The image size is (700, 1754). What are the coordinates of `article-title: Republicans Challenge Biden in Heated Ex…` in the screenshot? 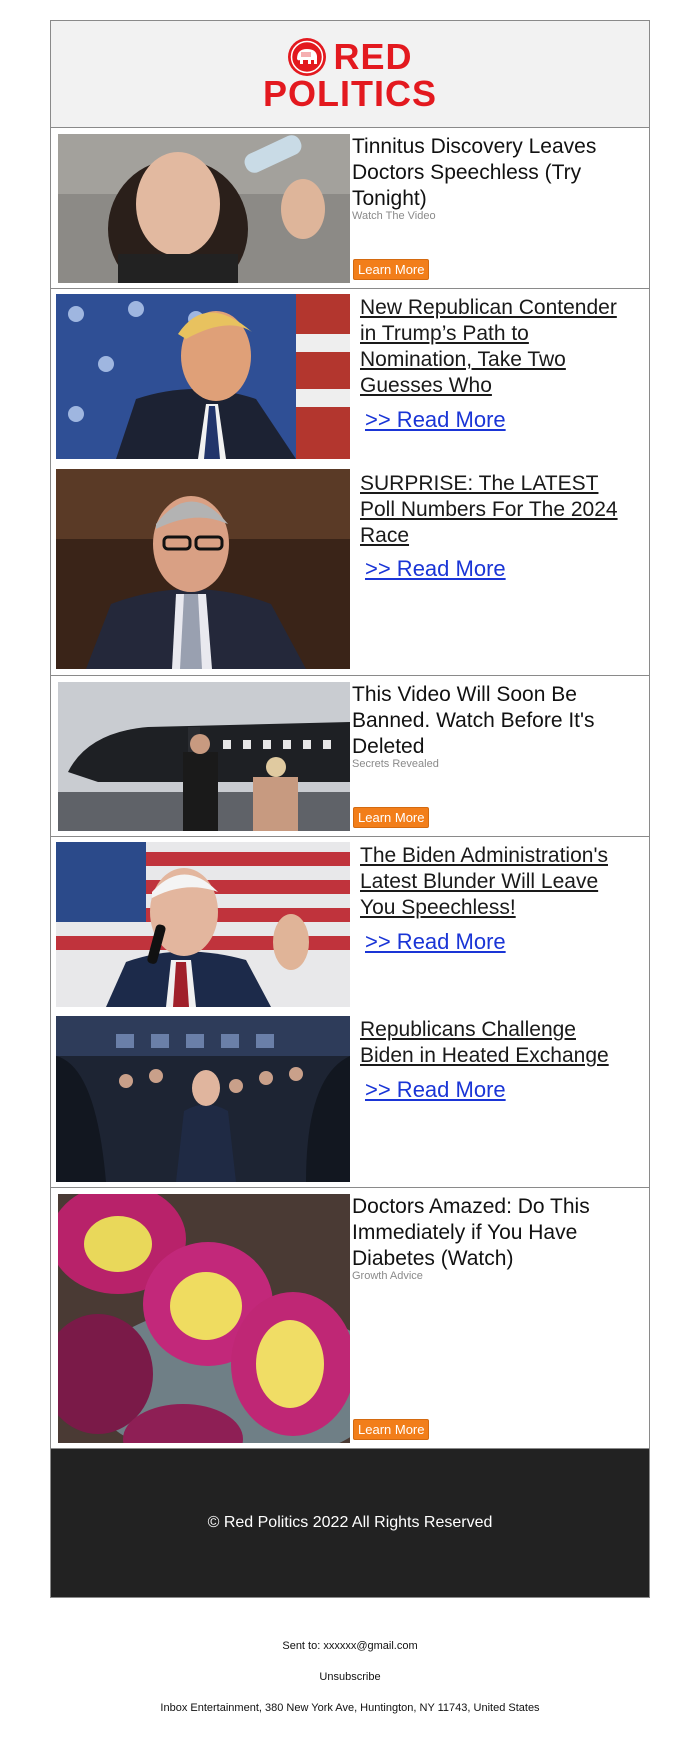 It's located at (497, 1043).